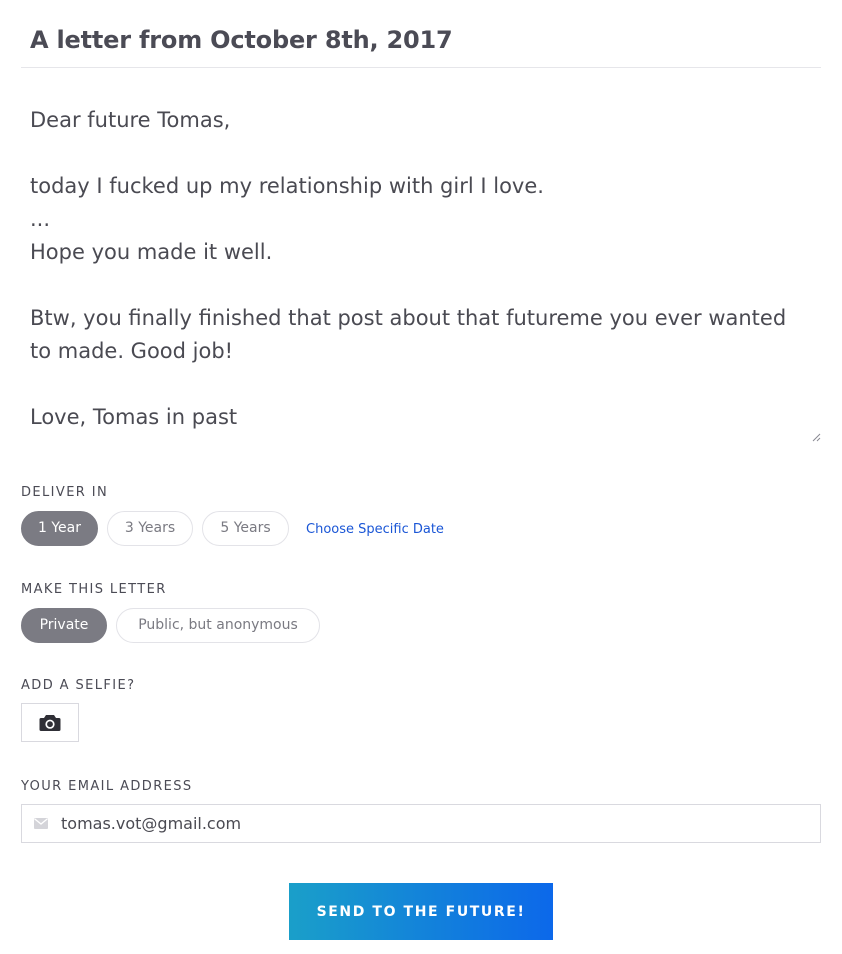  I want to click on deliver-option-1-year: 1 Year, so click(59, 528).